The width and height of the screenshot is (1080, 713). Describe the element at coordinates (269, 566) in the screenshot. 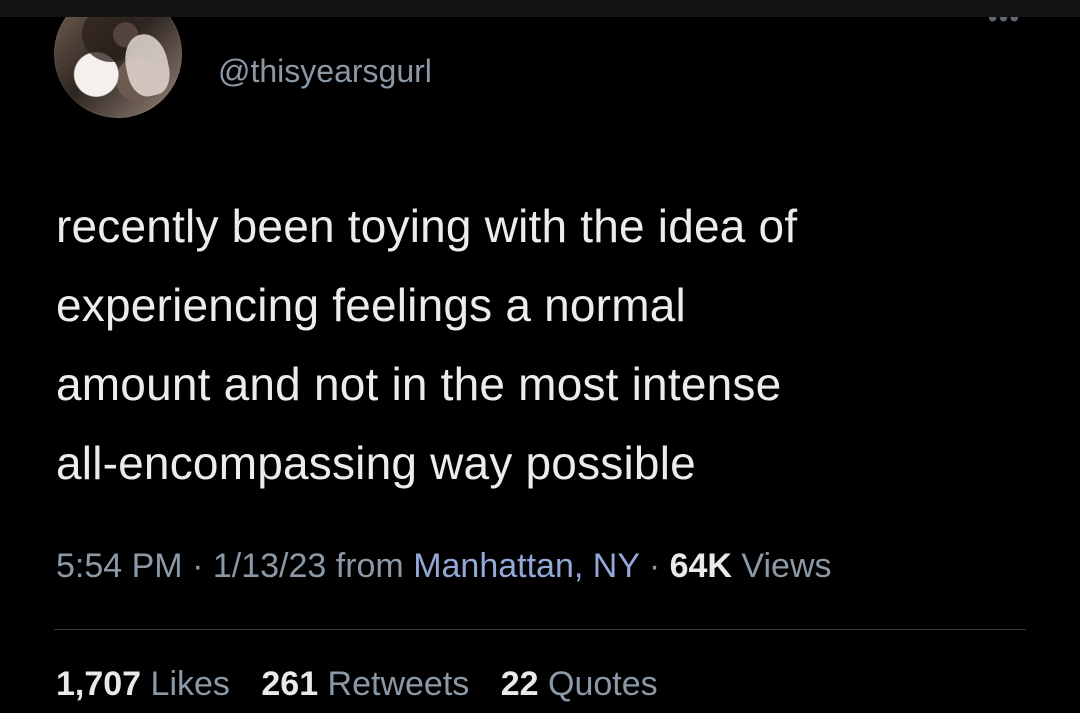

I see `tweet-date: 1/13/23` at that location.